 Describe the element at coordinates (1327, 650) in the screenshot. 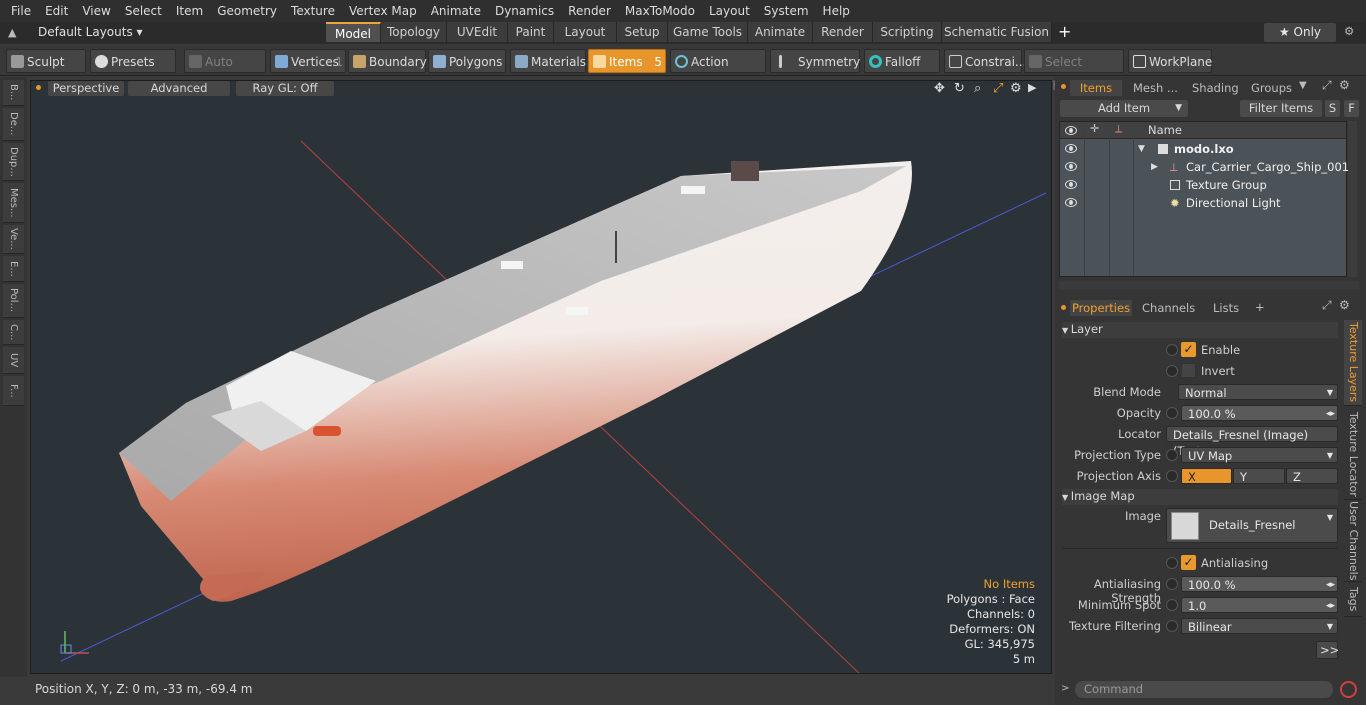

I see `more-button: >>` at that location.